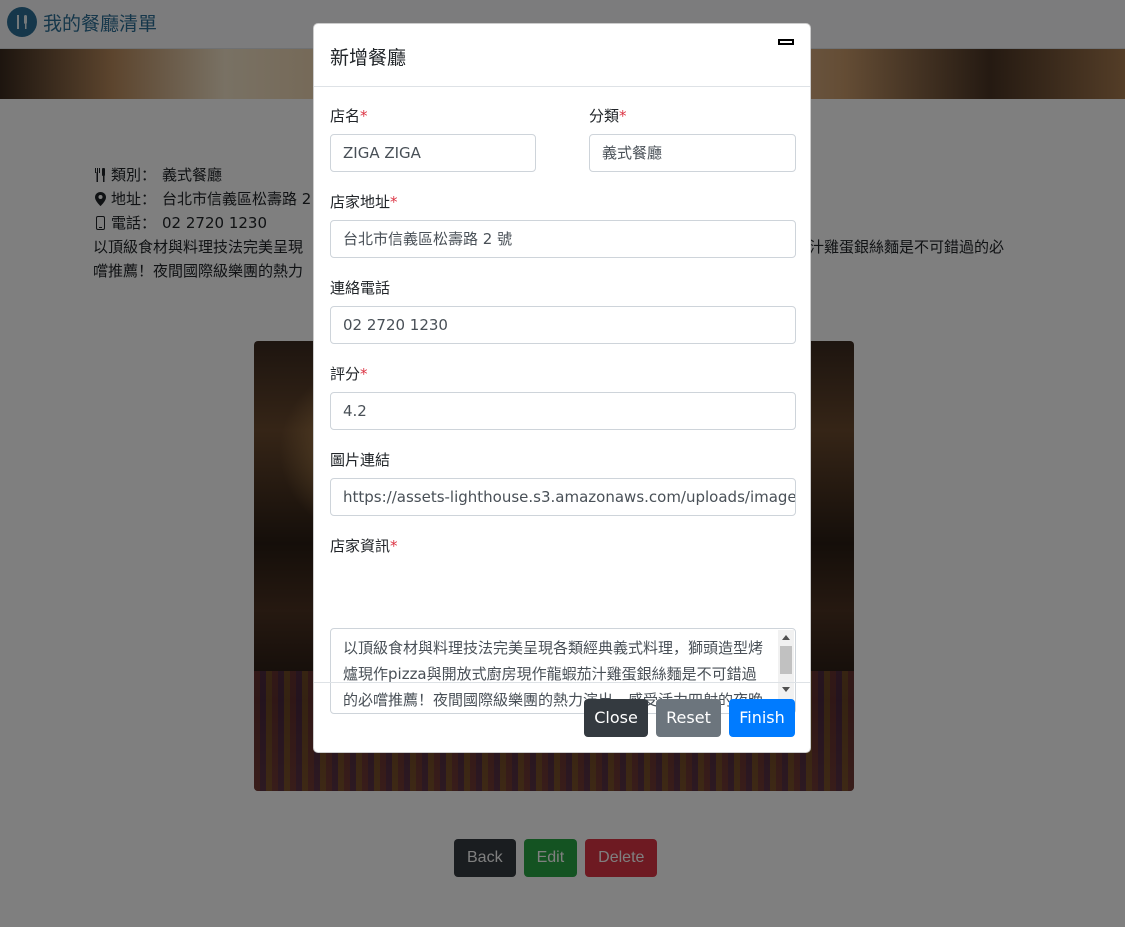  I want to click on address-label: 店家地址*, so click(364, 202).